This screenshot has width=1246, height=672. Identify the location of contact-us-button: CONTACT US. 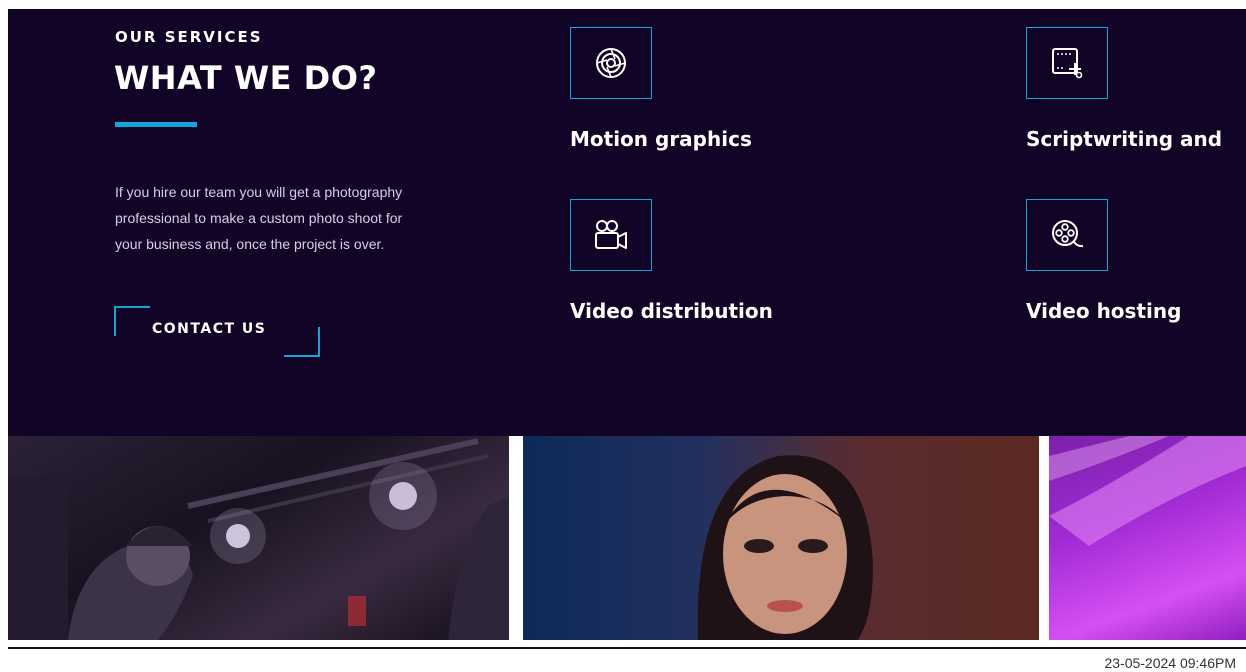
(217, 331).